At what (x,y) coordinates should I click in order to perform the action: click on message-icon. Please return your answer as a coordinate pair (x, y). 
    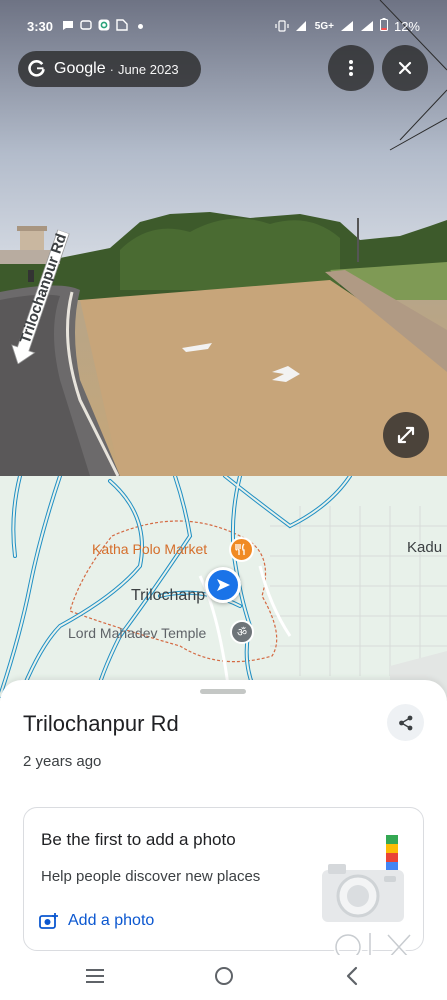
    Looking at the image, I should click on (86, 25).